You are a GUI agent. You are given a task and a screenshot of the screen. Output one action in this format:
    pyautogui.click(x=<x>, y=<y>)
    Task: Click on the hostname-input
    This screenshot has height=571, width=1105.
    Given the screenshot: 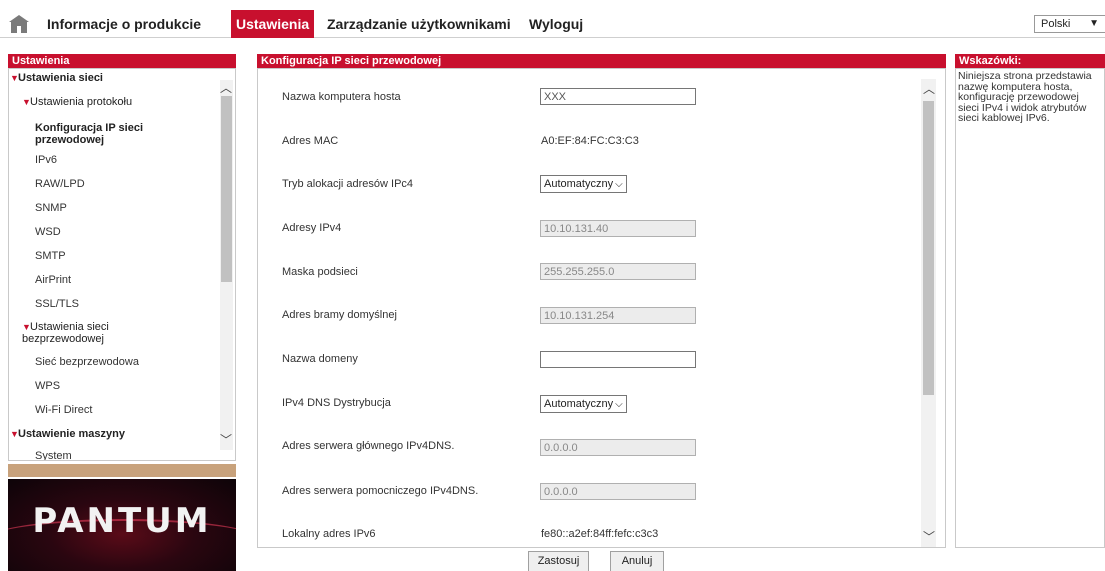 What is the action you would take?
    pyautogui.click(x=618, y=96)
    